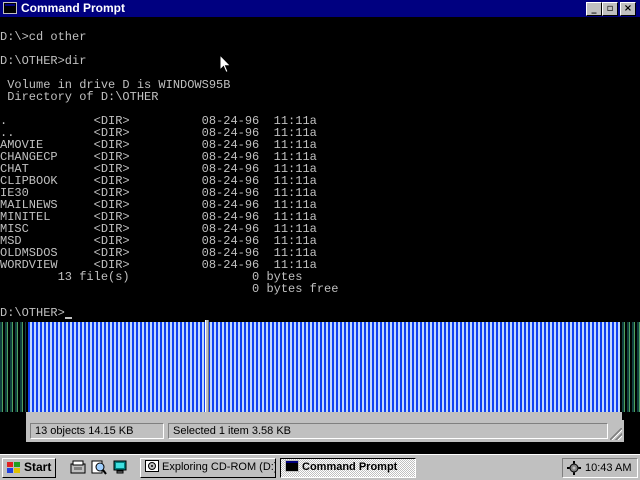  Describe the element at coordinates (99, 467) in the screenshot. I see `find-quicklaunch-icon` at that location.